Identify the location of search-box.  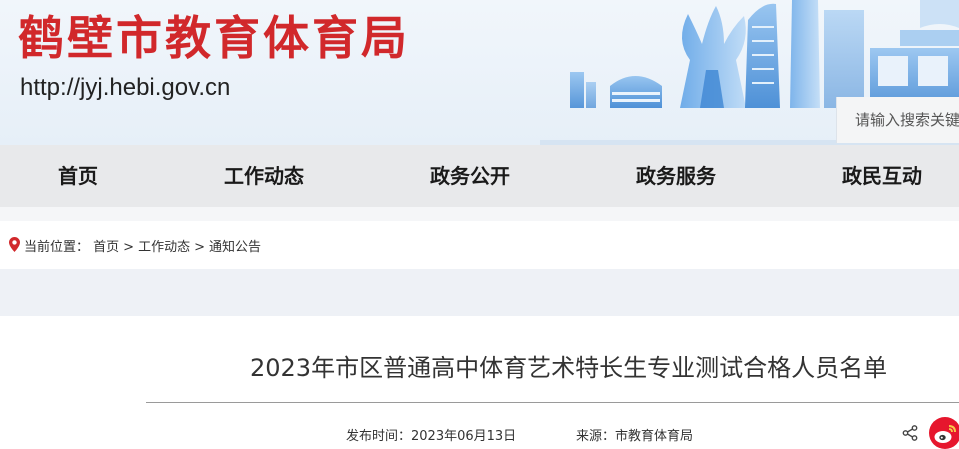
(897, 120).